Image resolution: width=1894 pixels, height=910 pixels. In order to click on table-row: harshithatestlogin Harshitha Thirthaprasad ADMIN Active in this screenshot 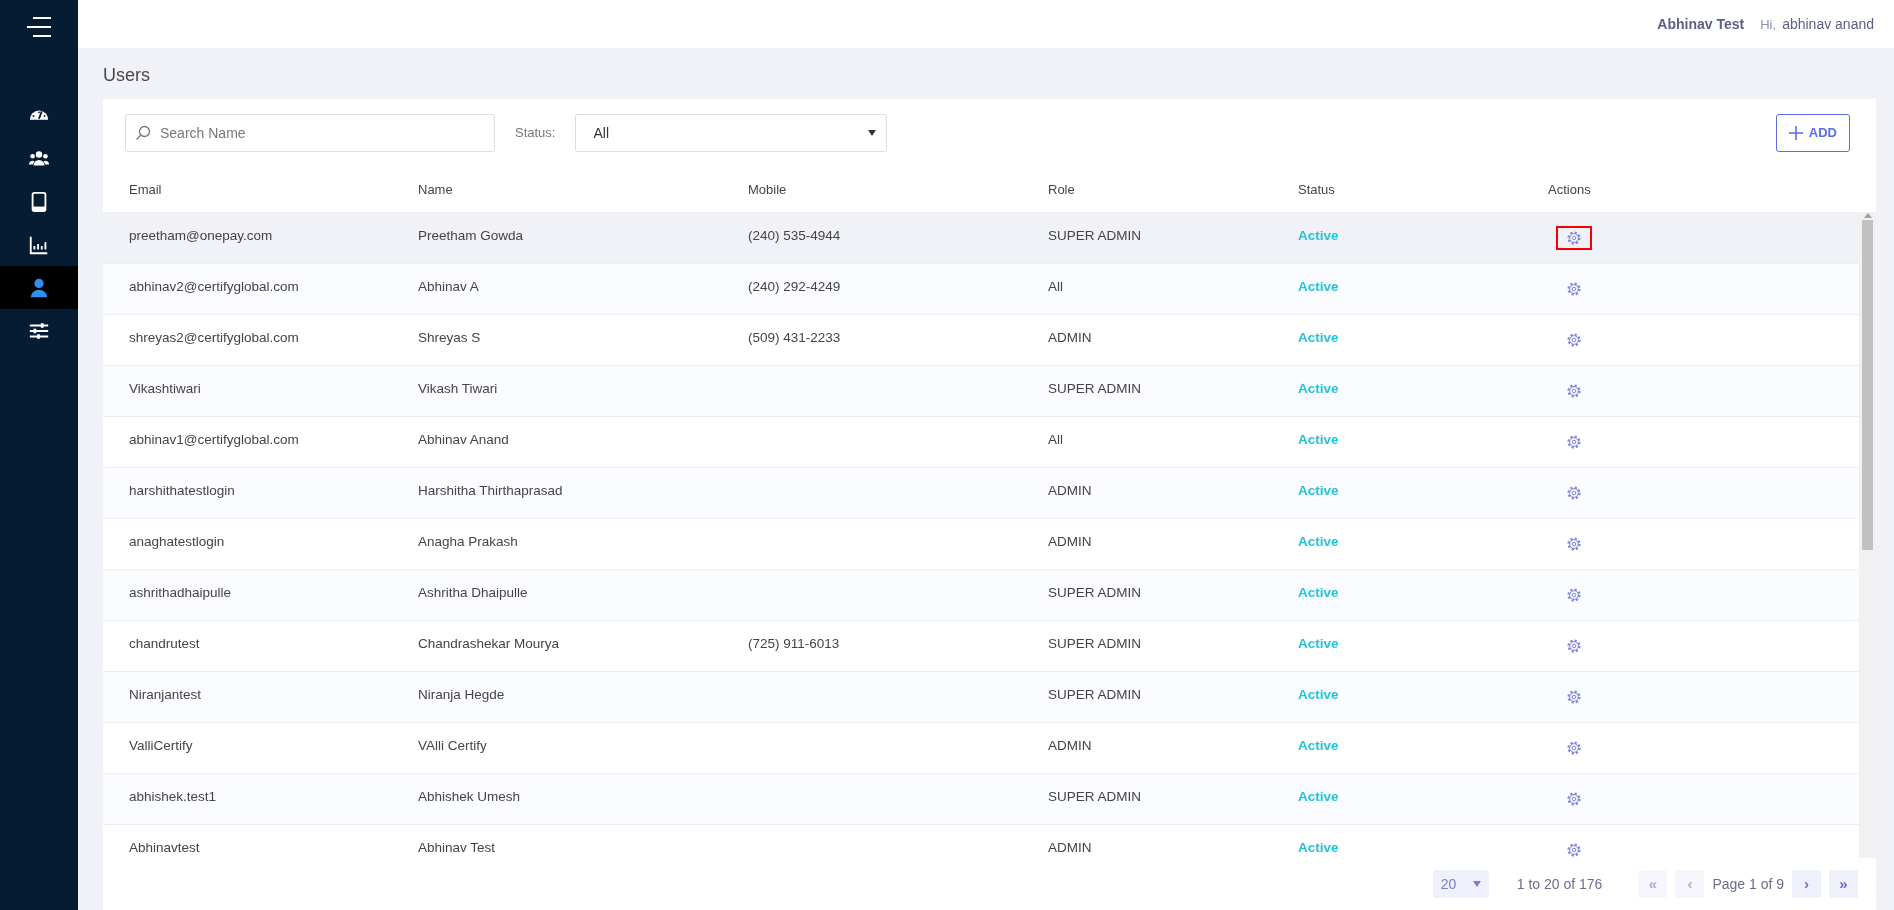, I will do `click(981, 492)`.